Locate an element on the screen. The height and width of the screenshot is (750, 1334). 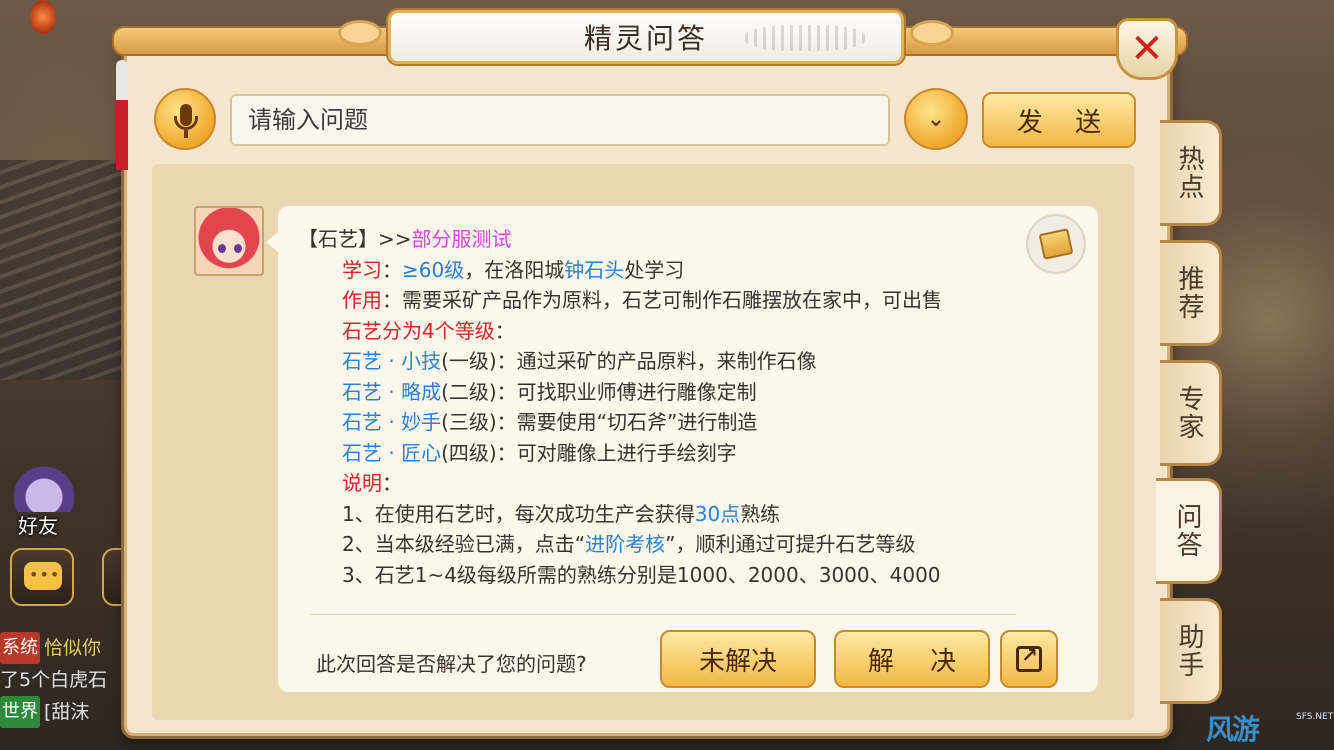
chevron-down-icon: ⌄ is located at coordinates (936, 119).